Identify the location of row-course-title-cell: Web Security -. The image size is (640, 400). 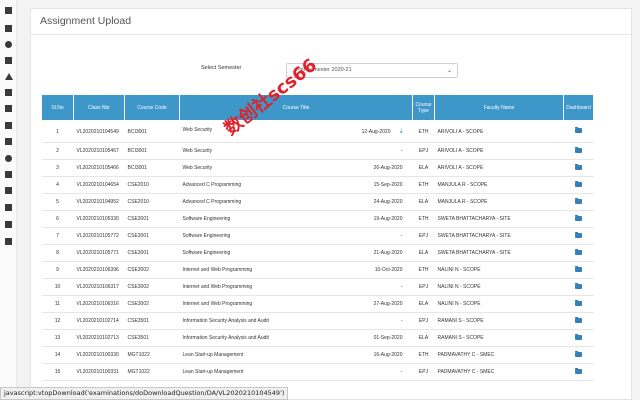
(296, 151).